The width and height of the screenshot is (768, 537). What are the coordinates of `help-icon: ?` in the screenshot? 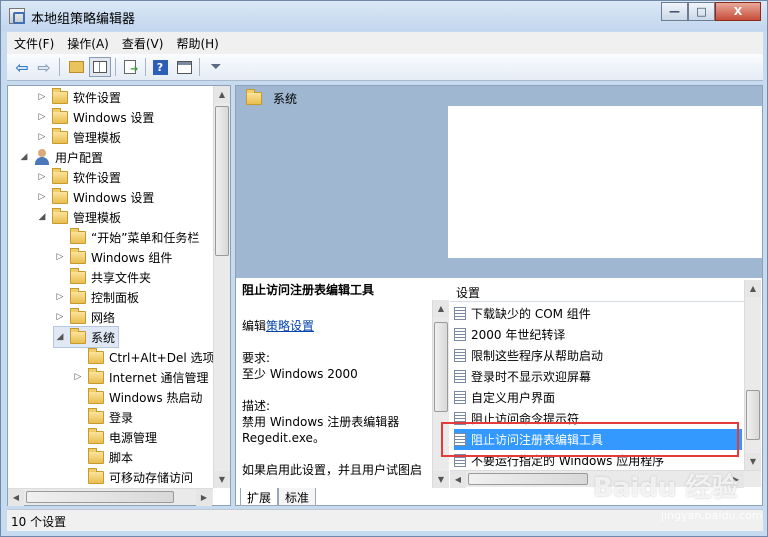 It's located at (160, 67).